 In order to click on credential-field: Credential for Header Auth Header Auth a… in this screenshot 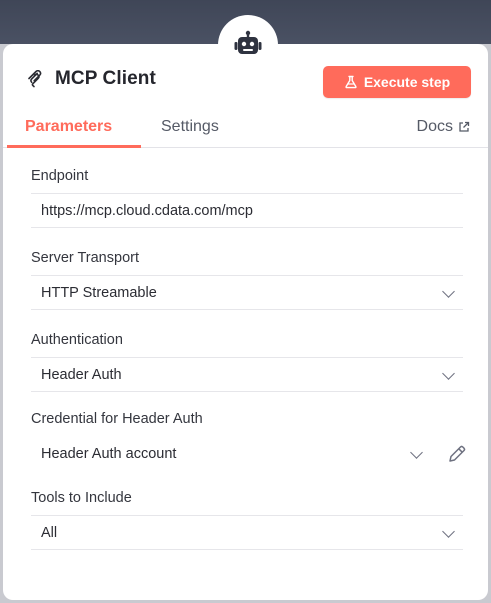, I will do `click(248, 440)`.